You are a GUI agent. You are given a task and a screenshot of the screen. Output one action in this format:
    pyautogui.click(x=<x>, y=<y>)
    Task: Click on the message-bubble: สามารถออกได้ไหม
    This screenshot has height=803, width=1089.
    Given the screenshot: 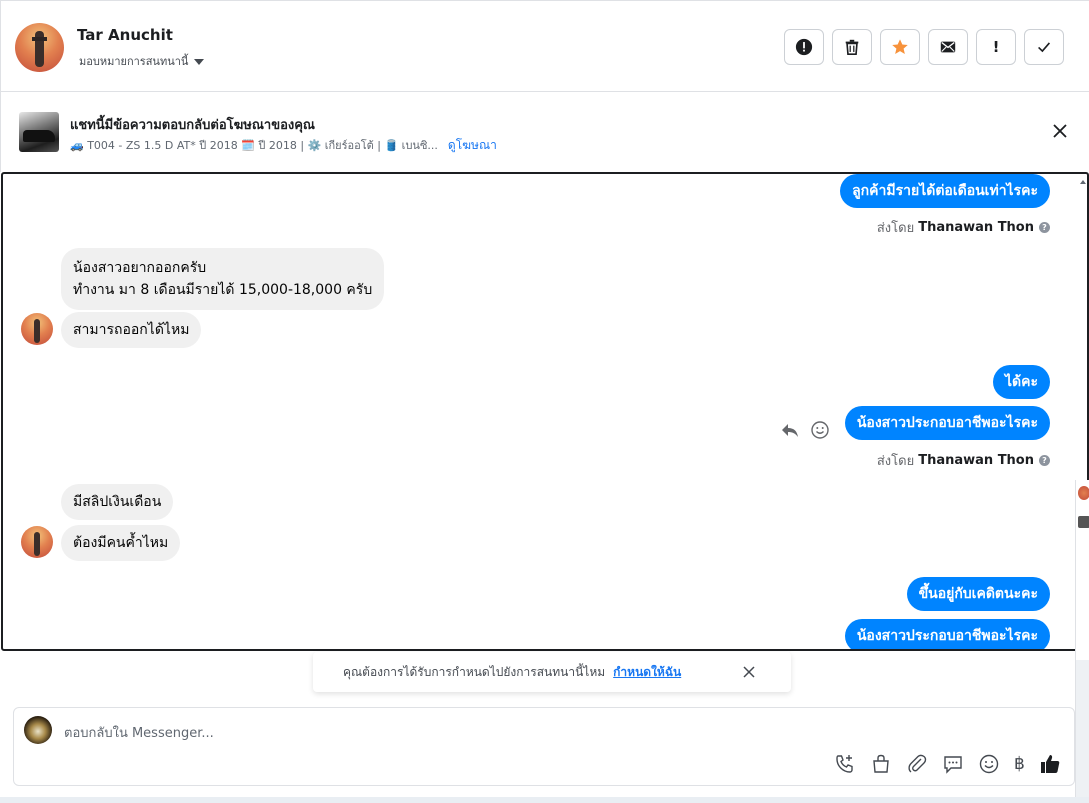 What is the action you would take?
    pyautogui.click(x=131, y=330)
    